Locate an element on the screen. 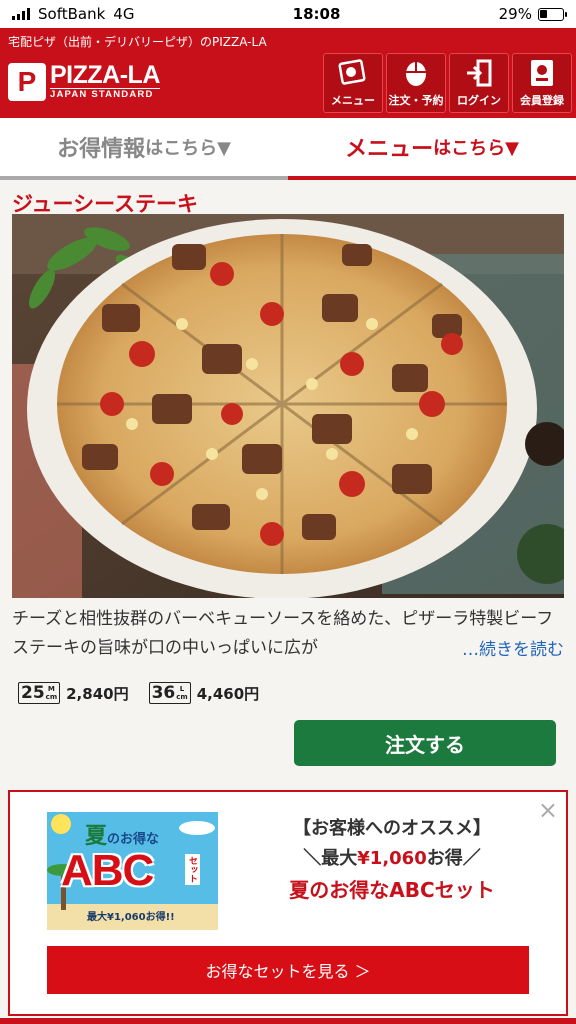 The height and width of the screenshot is (1024, 576). banner-title-rest: のお得な is located at coordinates (133, 839).